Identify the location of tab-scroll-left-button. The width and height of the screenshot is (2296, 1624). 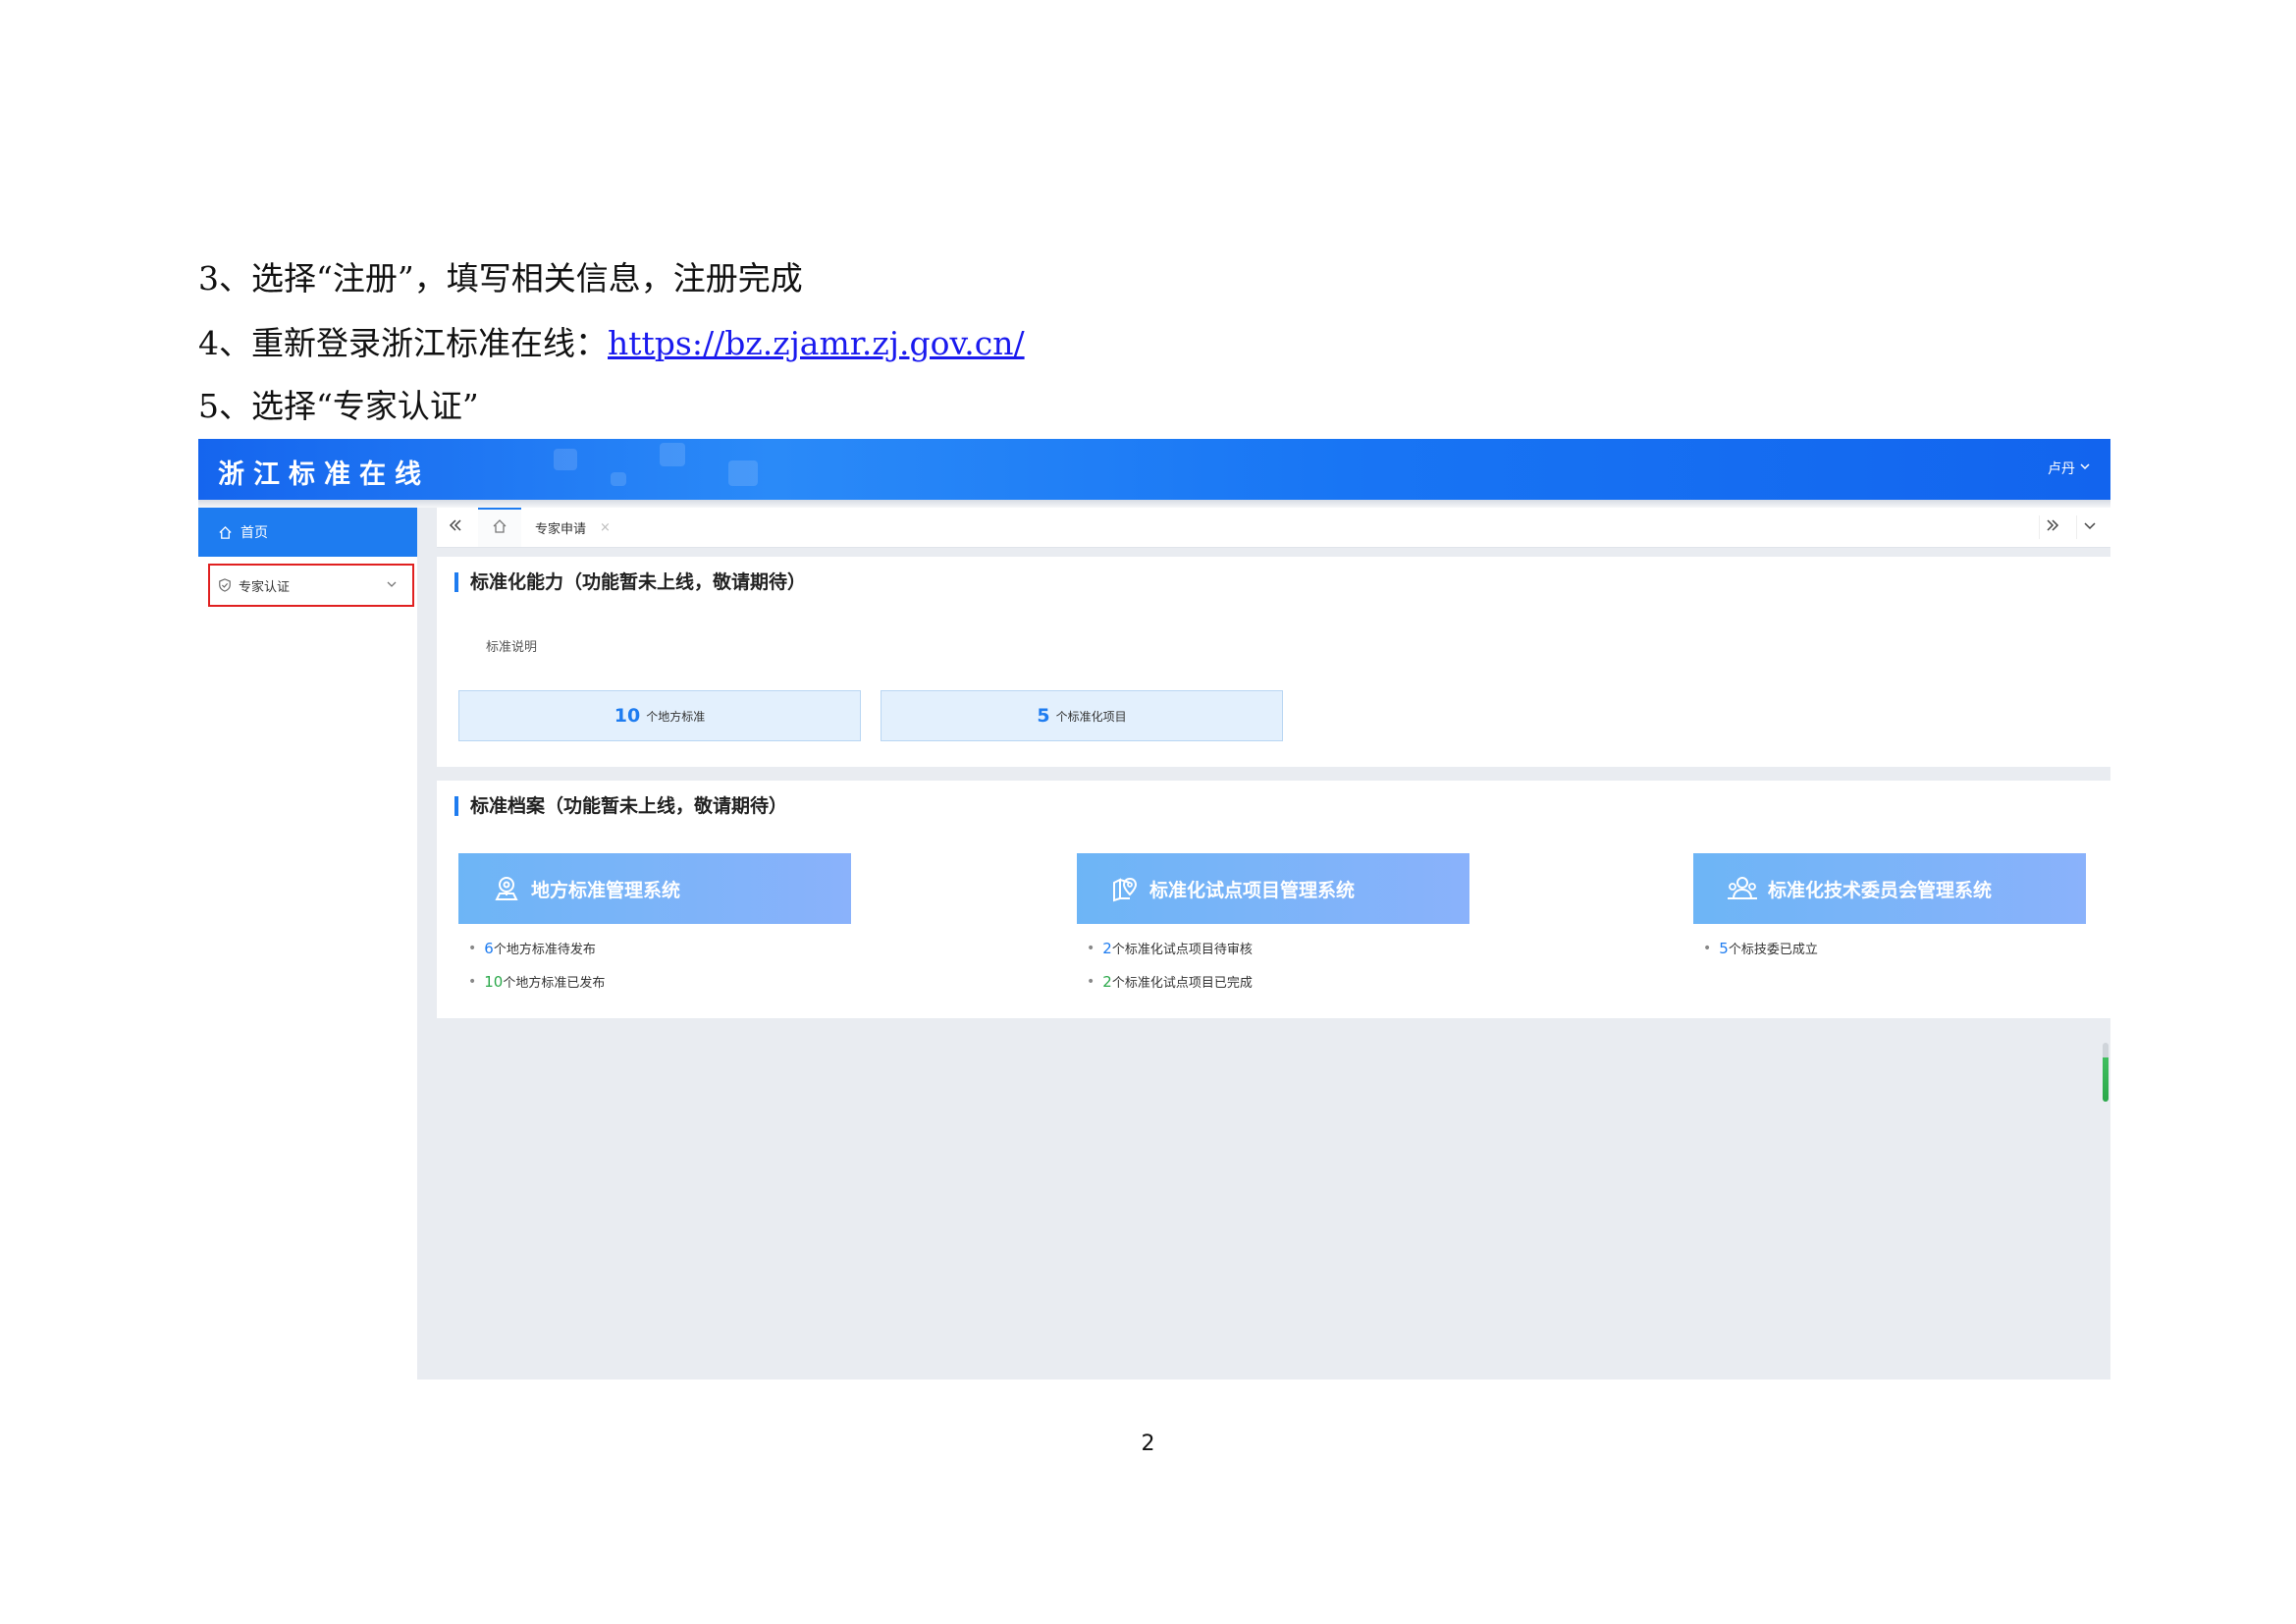
(455, 527).